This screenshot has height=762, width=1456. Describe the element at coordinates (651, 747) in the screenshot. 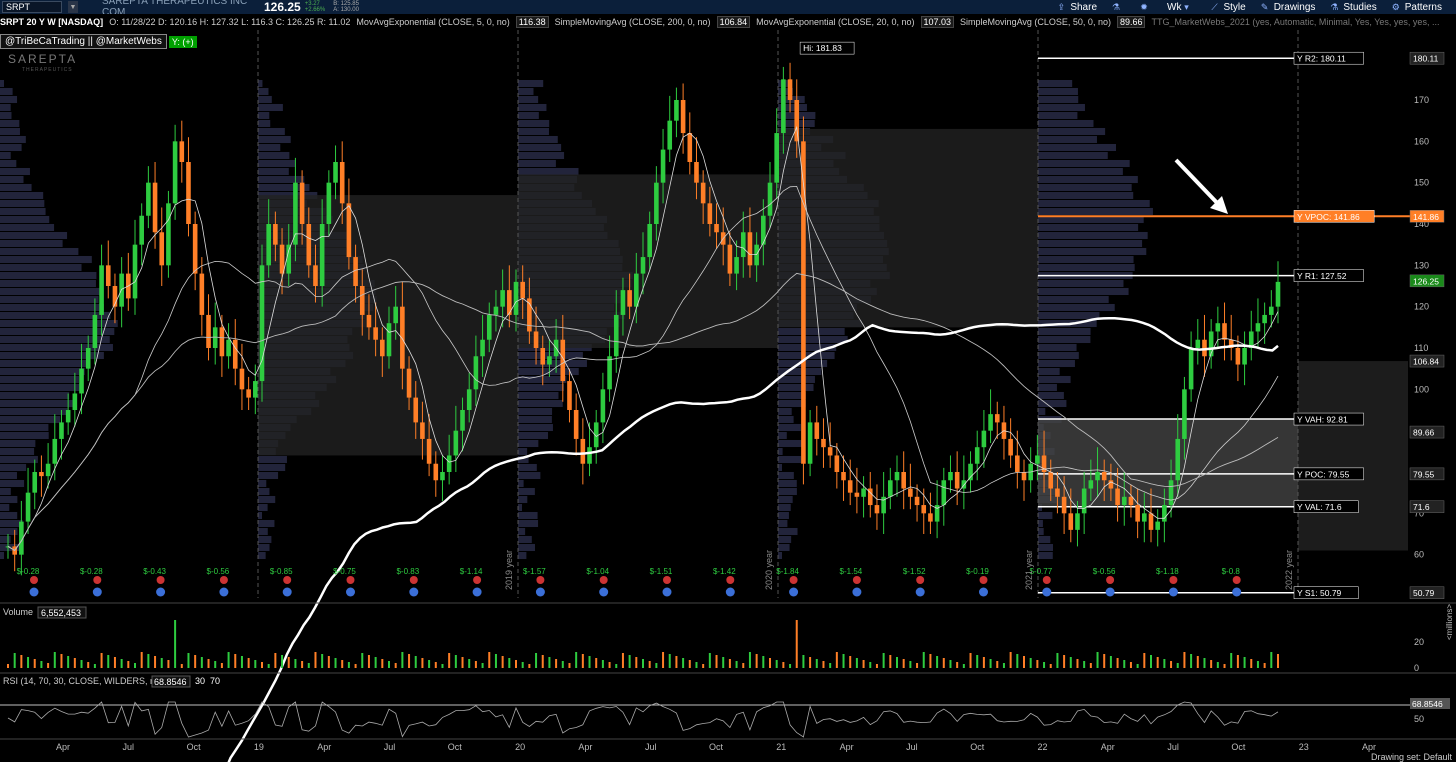

I see `x-axis-label: Jul` at that location.